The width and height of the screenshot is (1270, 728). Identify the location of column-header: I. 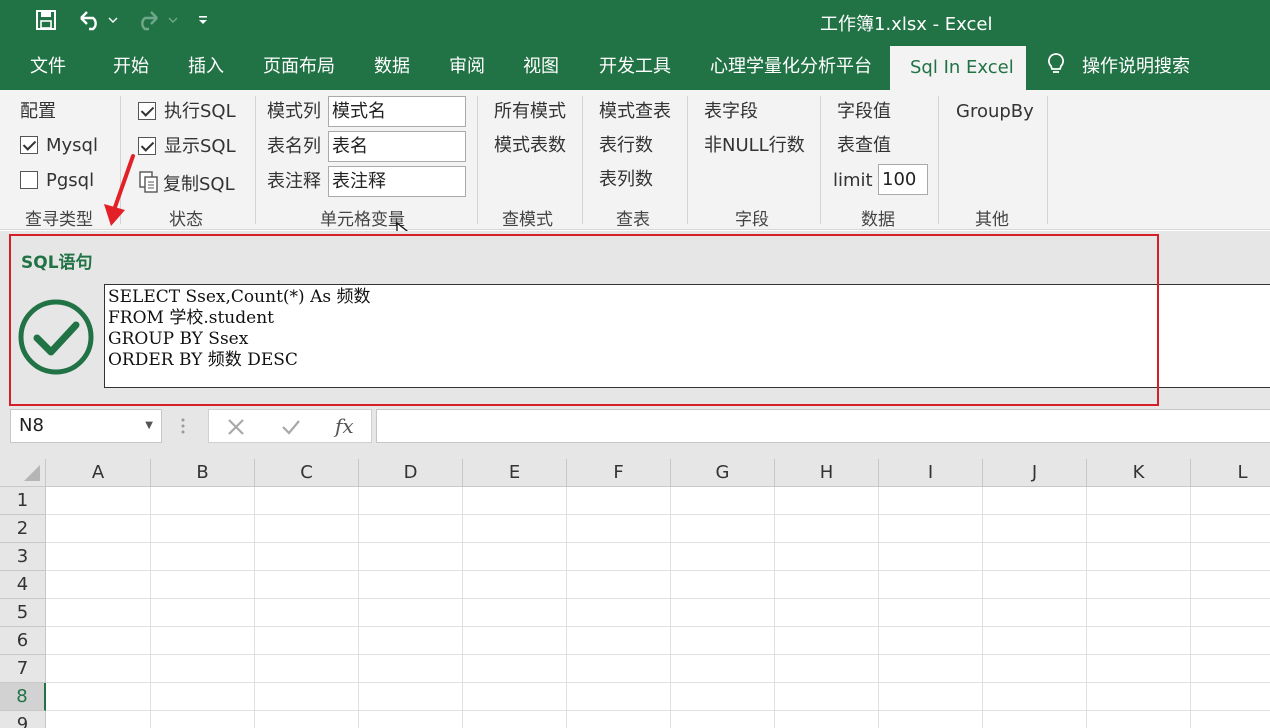
(931, 473).